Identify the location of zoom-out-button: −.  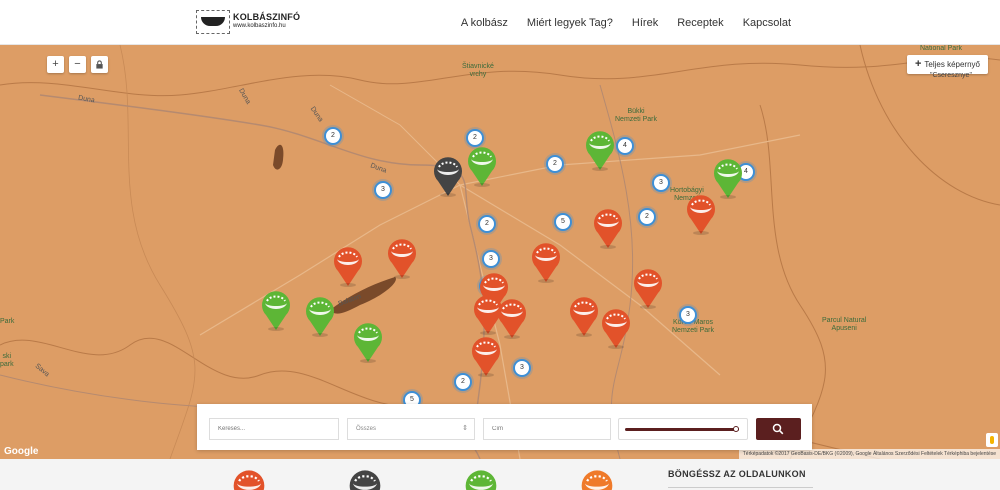
(77, 64).